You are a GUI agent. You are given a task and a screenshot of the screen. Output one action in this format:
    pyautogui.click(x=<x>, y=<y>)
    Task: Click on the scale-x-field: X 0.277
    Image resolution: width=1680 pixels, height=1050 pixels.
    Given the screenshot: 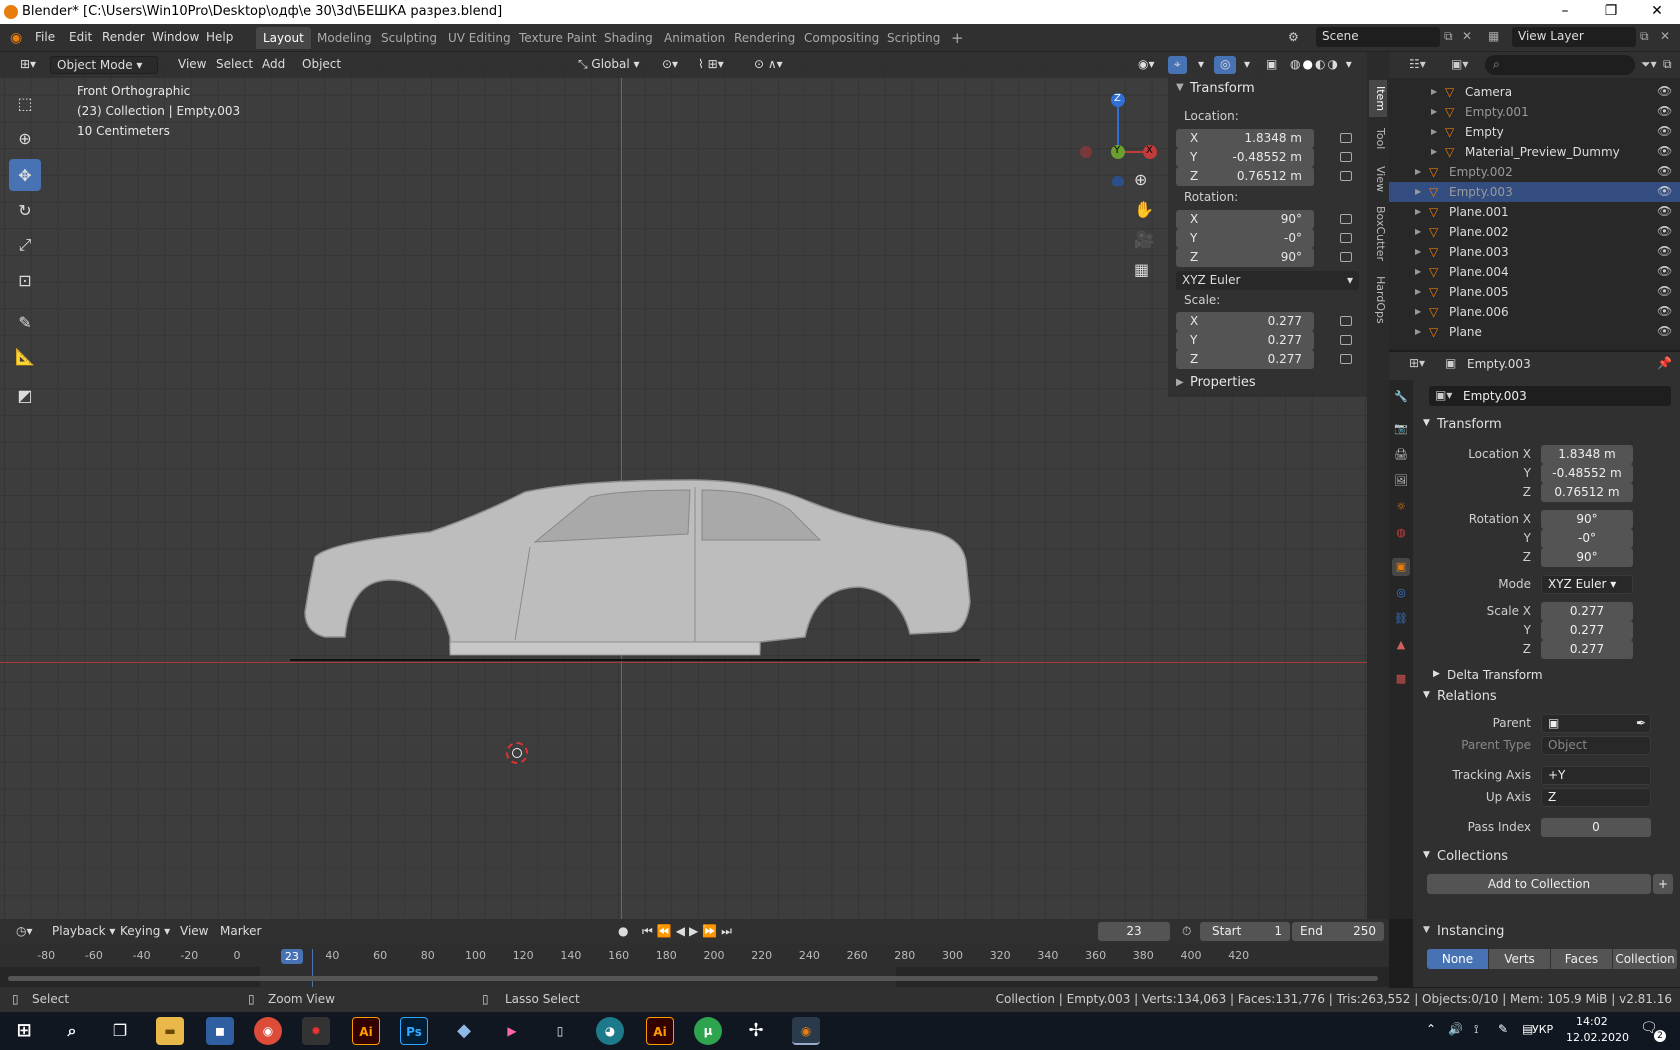 What is the action you would take?
    pyautogui.click(x=1245, y=321)
    